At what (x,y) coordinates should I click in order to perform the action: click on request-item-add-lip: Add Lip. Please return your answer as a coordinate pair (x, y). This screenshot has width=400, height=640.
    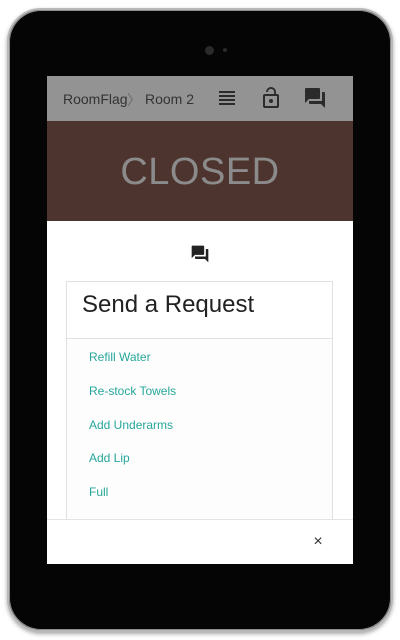
    Looking at the image, I should click on (109, 458).